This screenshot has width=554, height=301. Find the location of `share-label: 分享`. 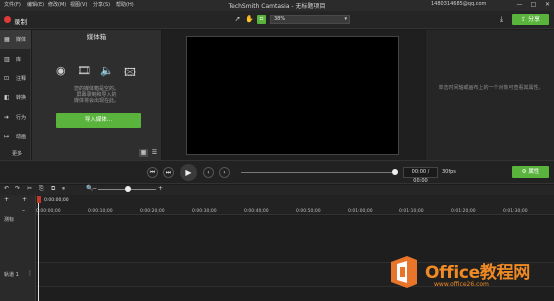

share-label: 分享 is located at coordinates (533, 19).